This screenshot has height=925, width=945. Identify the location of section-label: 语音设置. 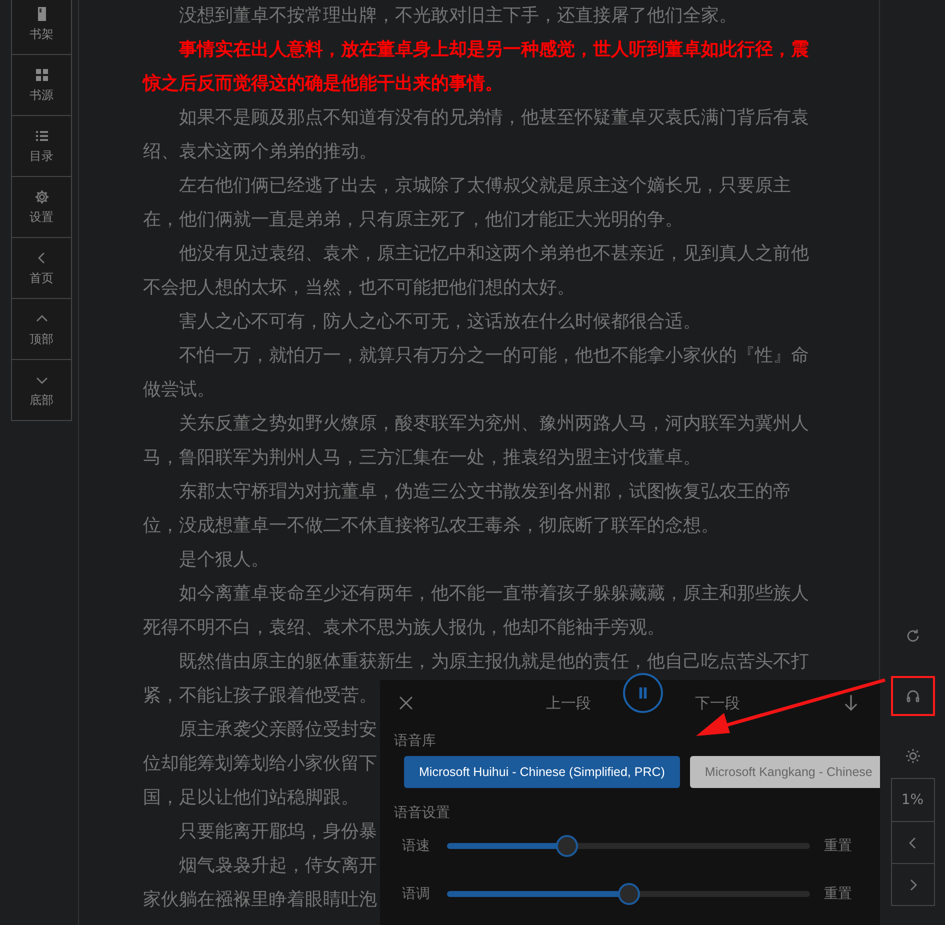
(422, 813).